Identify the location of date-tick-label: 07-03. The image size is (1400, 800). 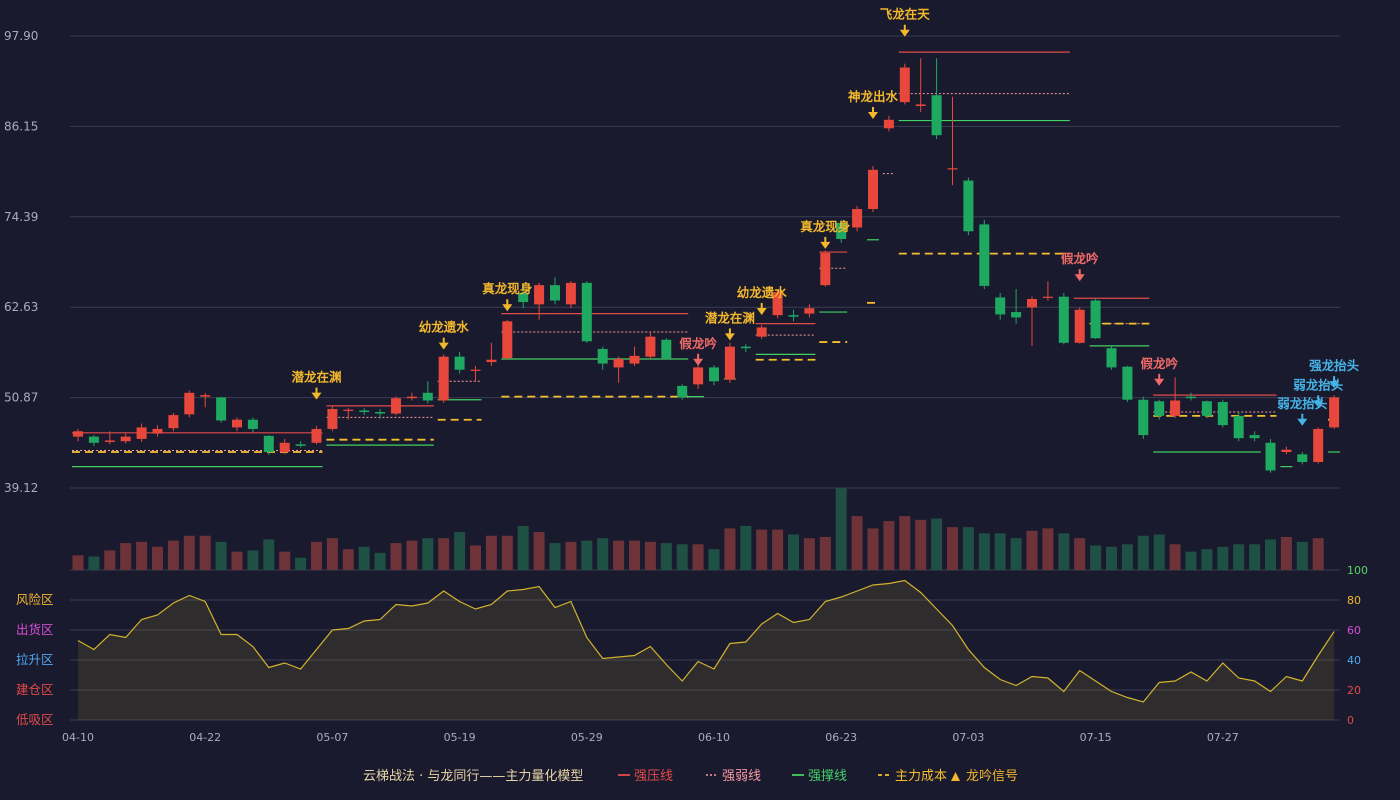
(968, 737).